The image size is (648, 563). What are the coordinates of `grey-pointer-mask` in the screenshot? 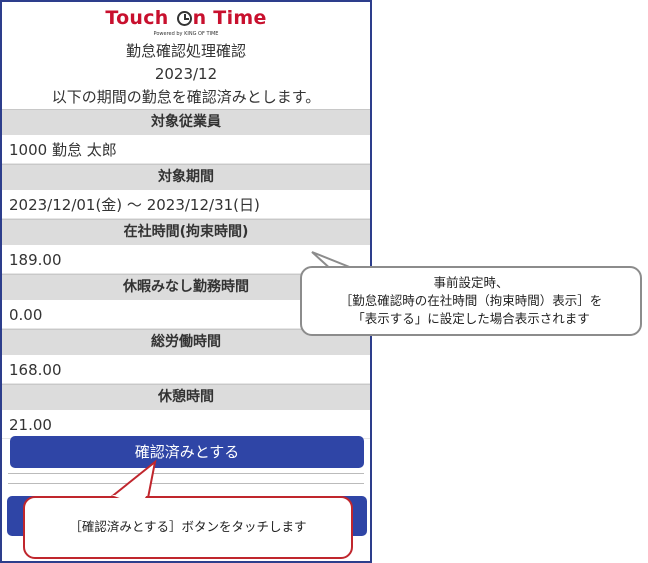 It's located at (348, 276).